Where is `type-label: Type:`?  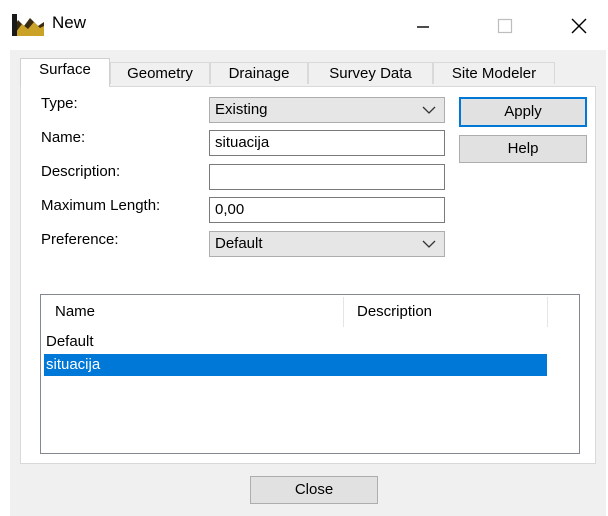 type-label: Type: is located at coordinates (59, 103).